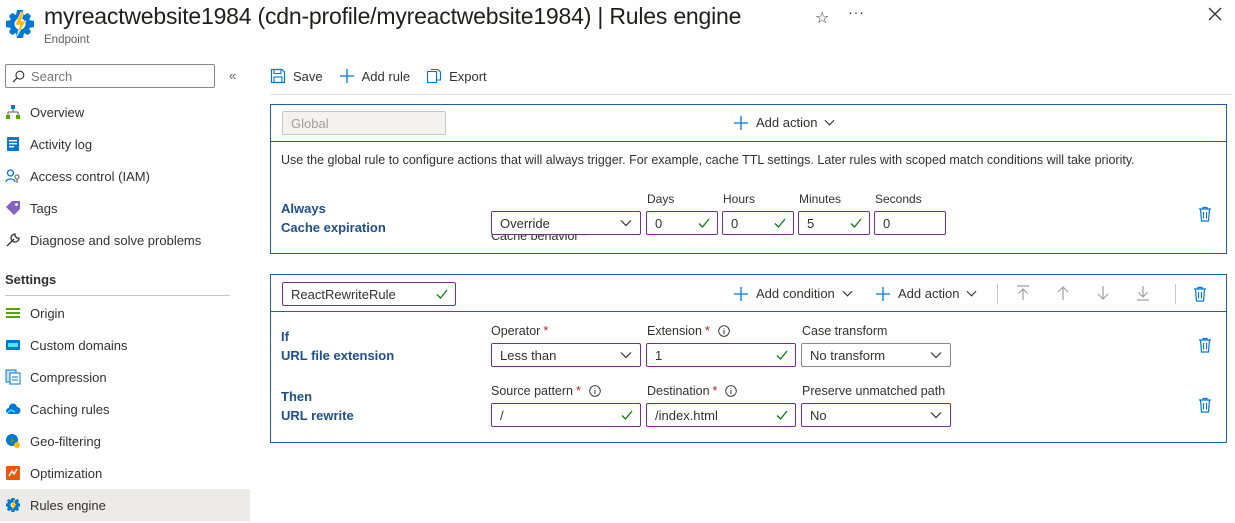 This screenshot has width=1235, height=523. What do you see at coordinates (682, 223) in the screenshot?
I see `days-input: 0` at bounding box center [682, 223].